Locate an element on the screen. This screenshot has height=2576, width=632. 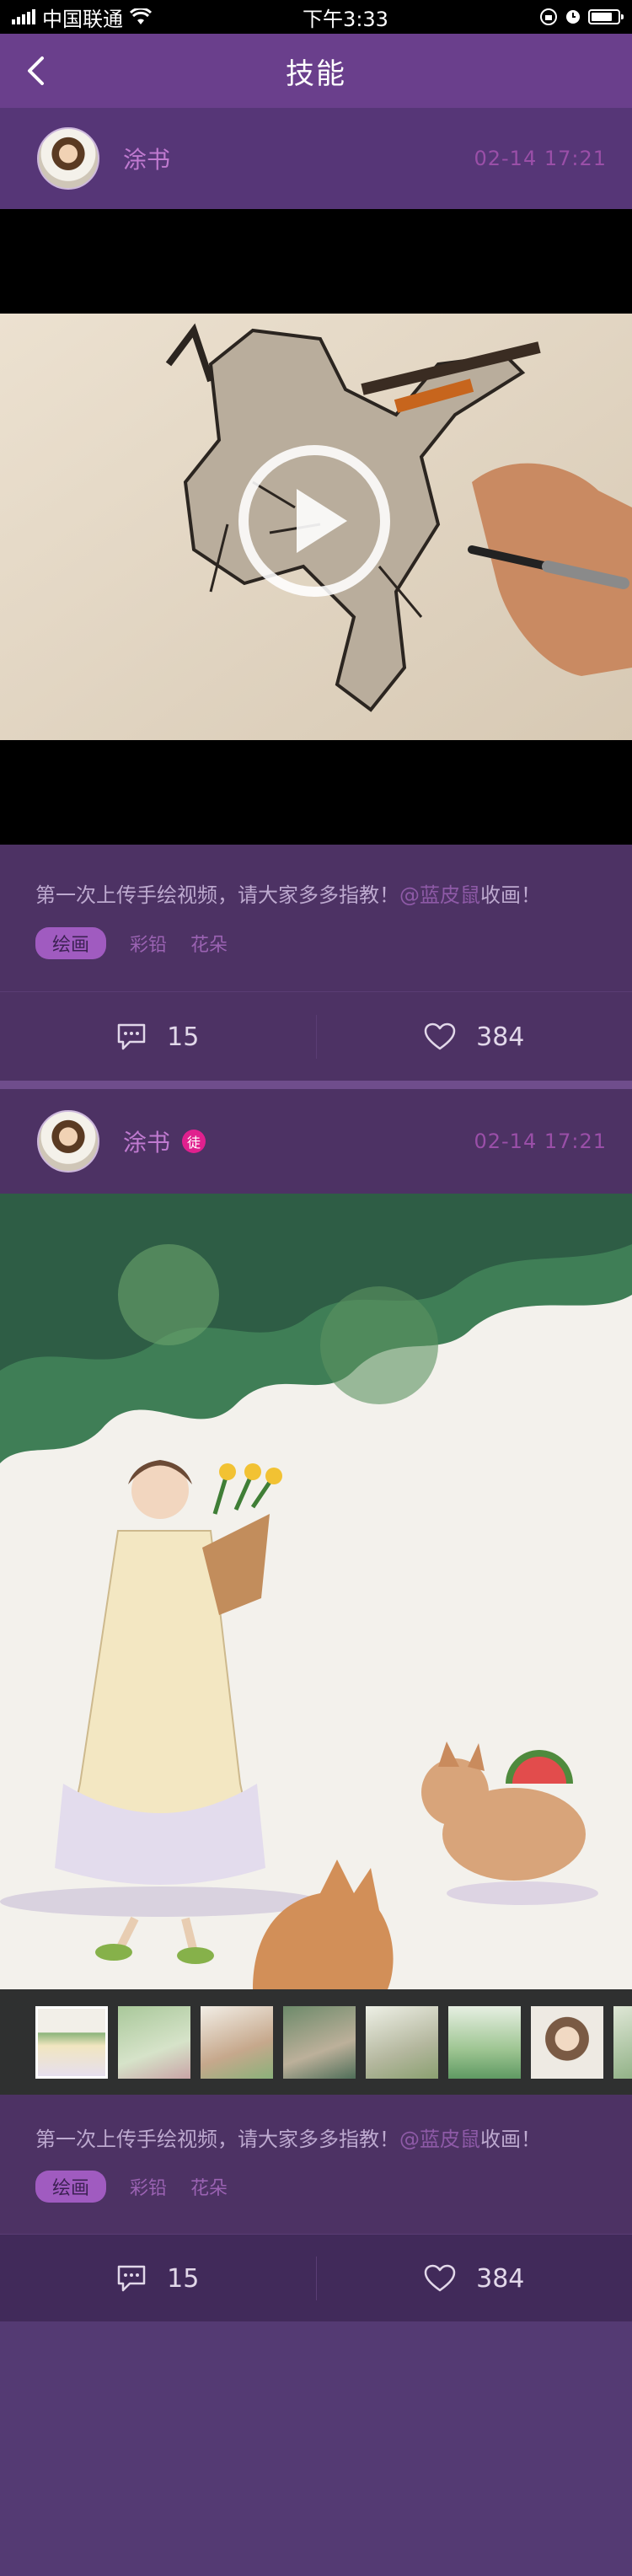
nav-bar: 技能 is located at coordinates (316, 71).